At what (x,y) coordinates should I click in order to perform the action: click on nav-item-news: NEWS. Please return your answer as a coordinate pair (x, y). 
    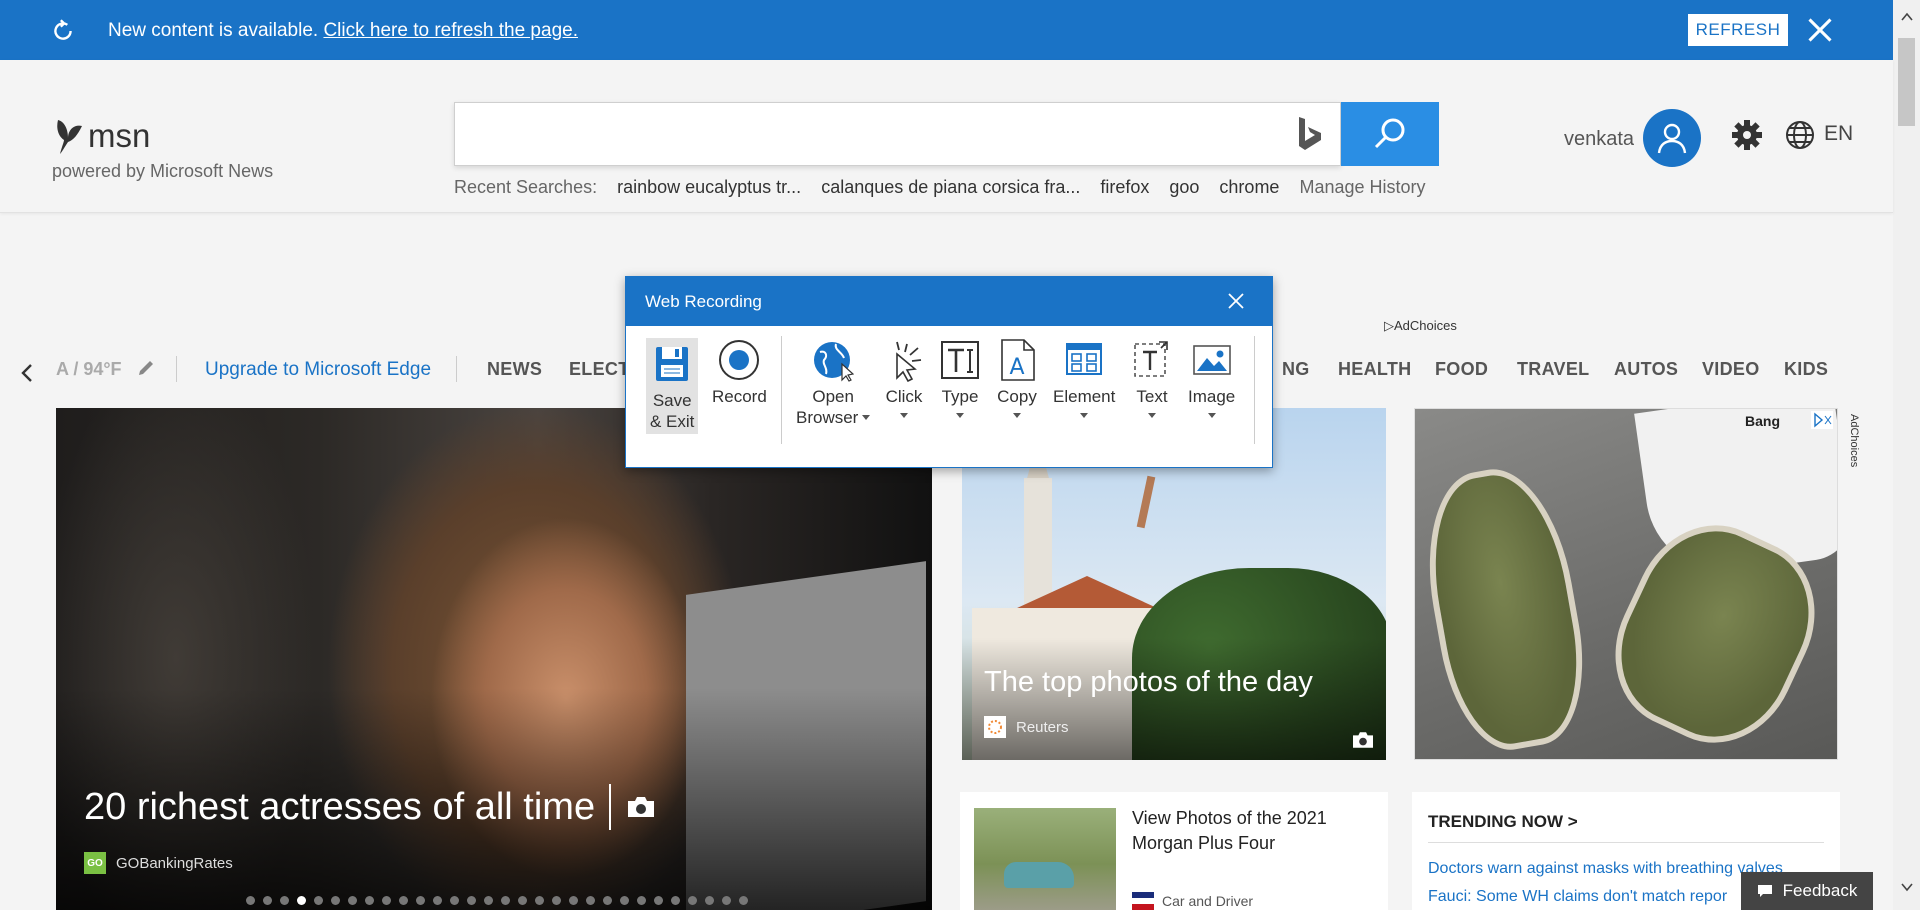
    Looking at the image, I should click on (514, 369).